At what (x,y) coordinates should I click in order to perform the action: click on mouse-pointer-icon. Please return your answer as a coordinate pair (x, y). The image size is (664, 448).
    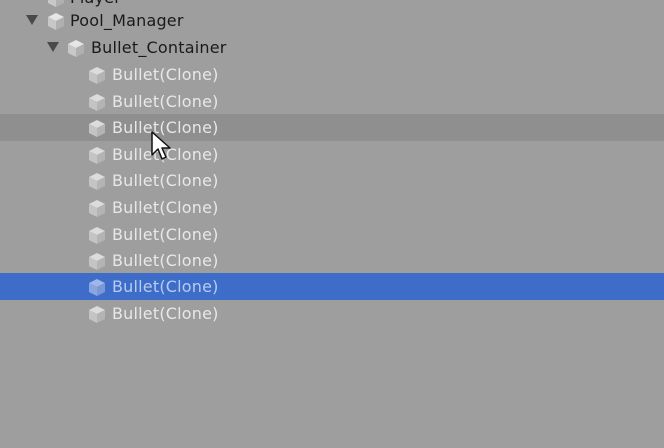
    Looking at the image, I should click on (161, 145).